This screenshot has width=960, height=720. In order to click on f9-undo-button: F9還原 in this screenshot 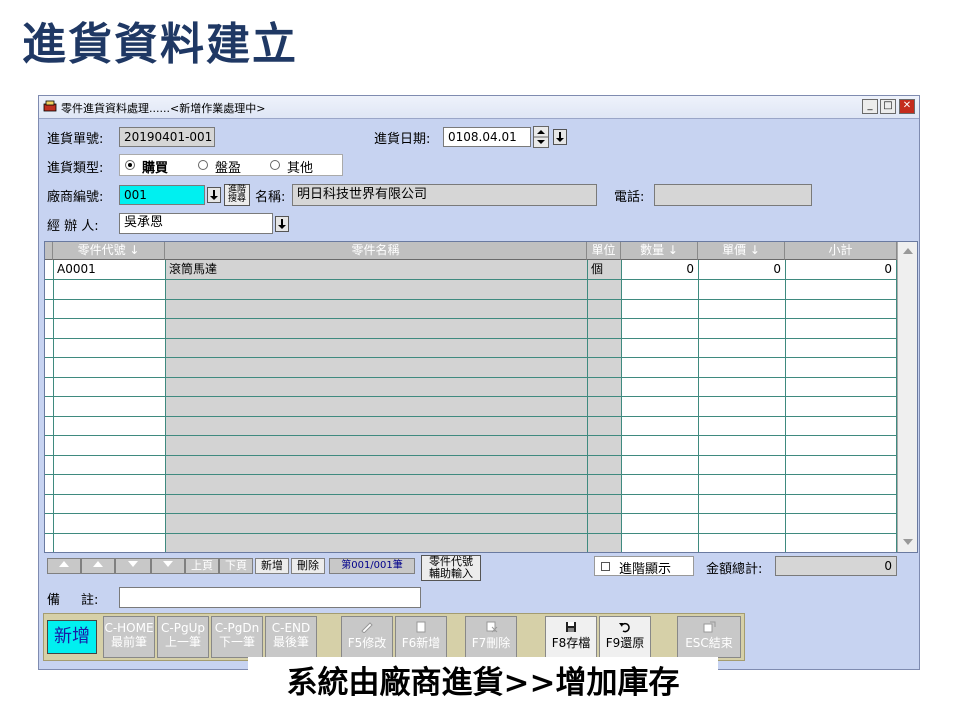, I will do `click(625, 637)`.